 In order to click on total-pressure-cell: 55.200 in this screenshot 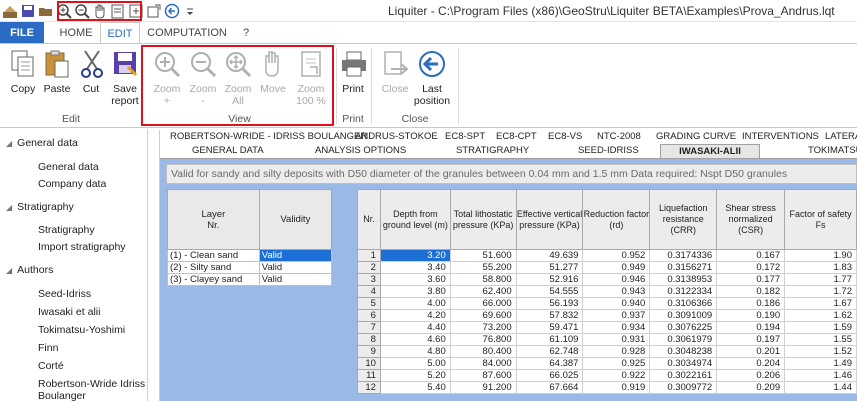, I will do `click(483, 267)`.